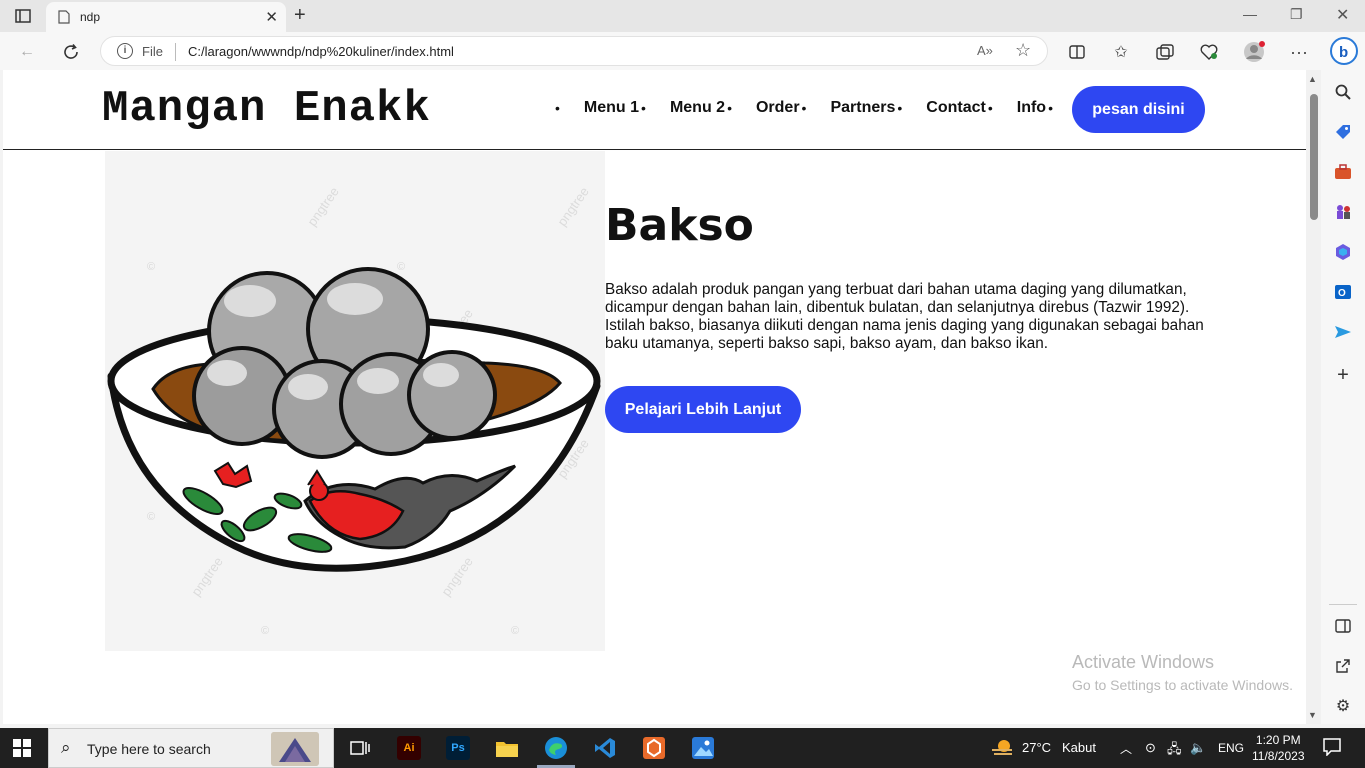 This screenshot has height=768, width=1365. What do you see at coordinates (409, 748) in the screenshot?
I see `illustrator-icon: Ai` at bounding box center [409, 748].